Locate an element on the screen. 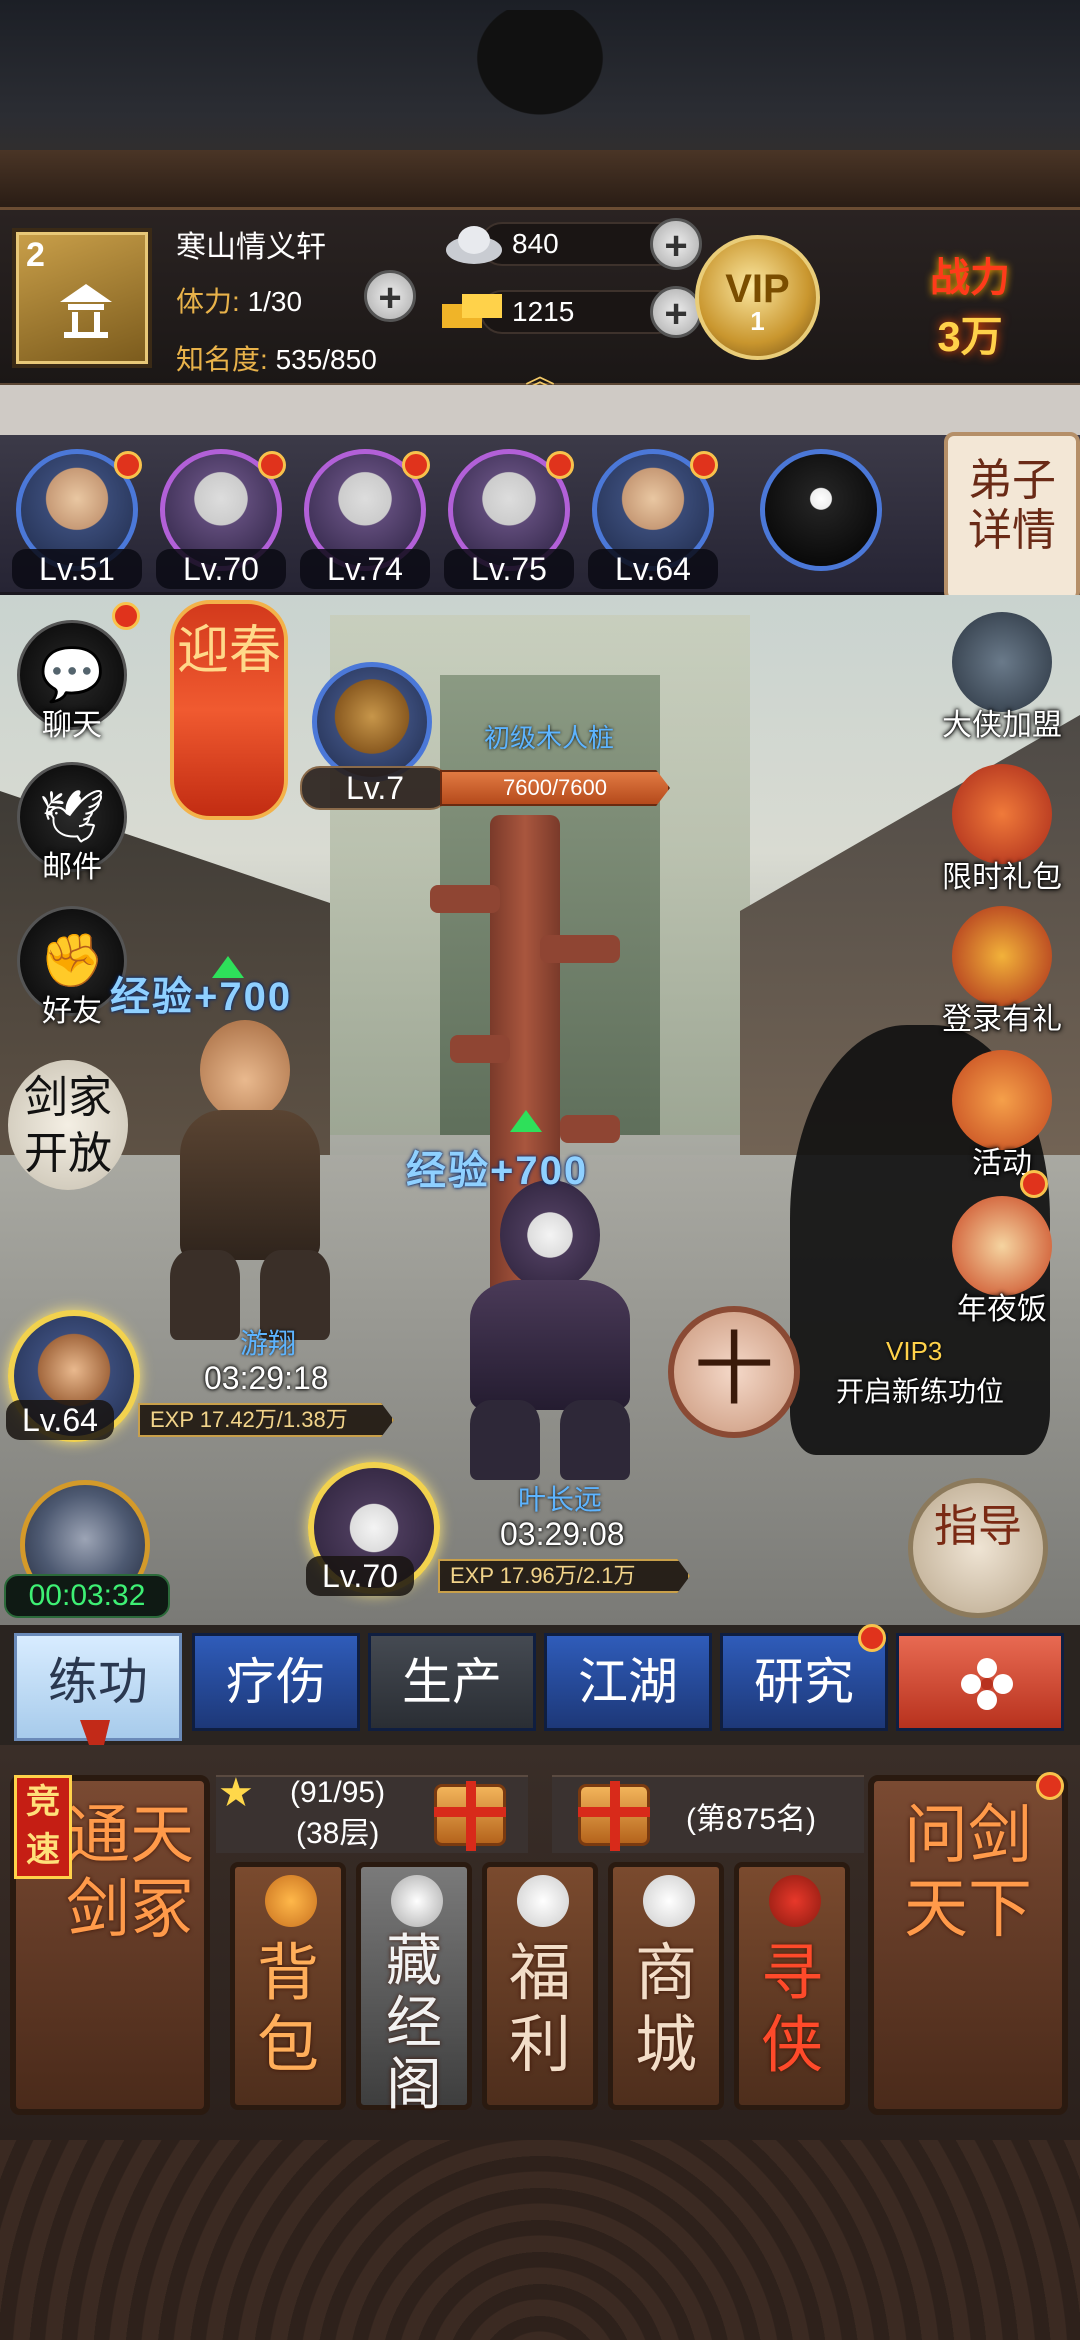  disciple-level: Lv.70 is located at coordinates (221, 569).